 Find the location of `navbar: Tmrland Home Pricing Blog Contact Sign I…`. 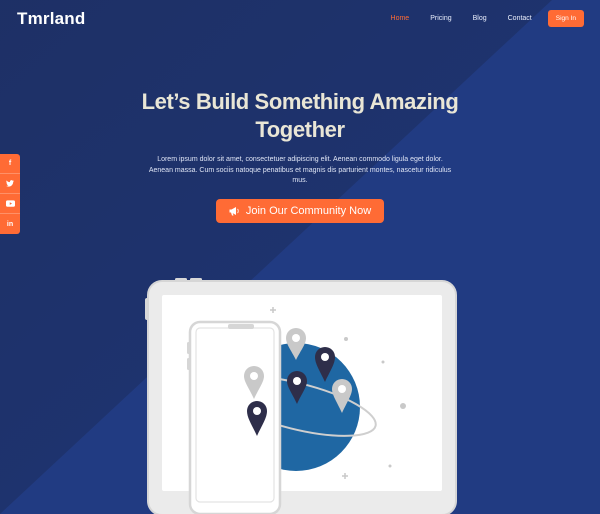

navbar: Tmrland Home Pricing Blog Contact Sign I… is located at coordinates (300, 20).